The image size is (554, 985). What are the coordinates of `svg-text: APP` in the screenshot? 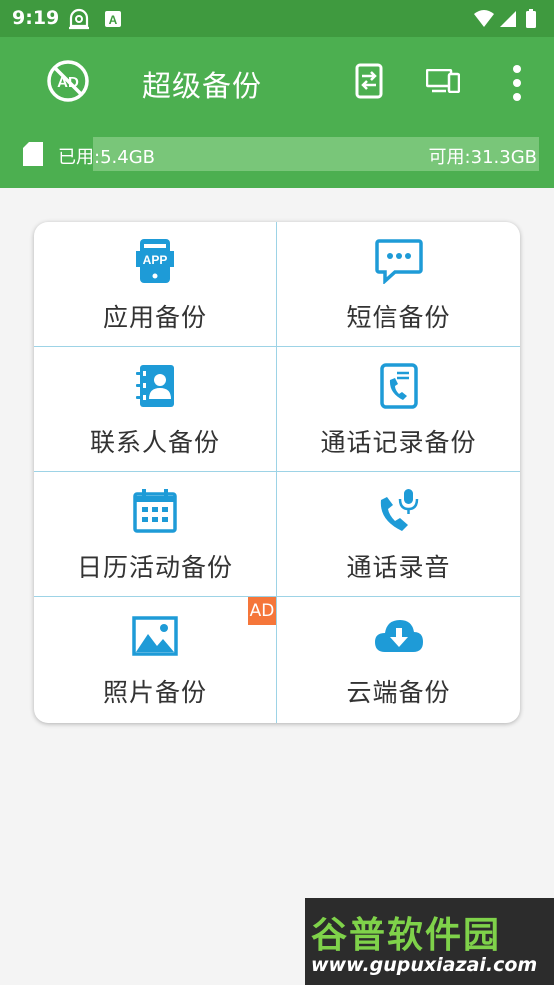 It's located at (155, 260).